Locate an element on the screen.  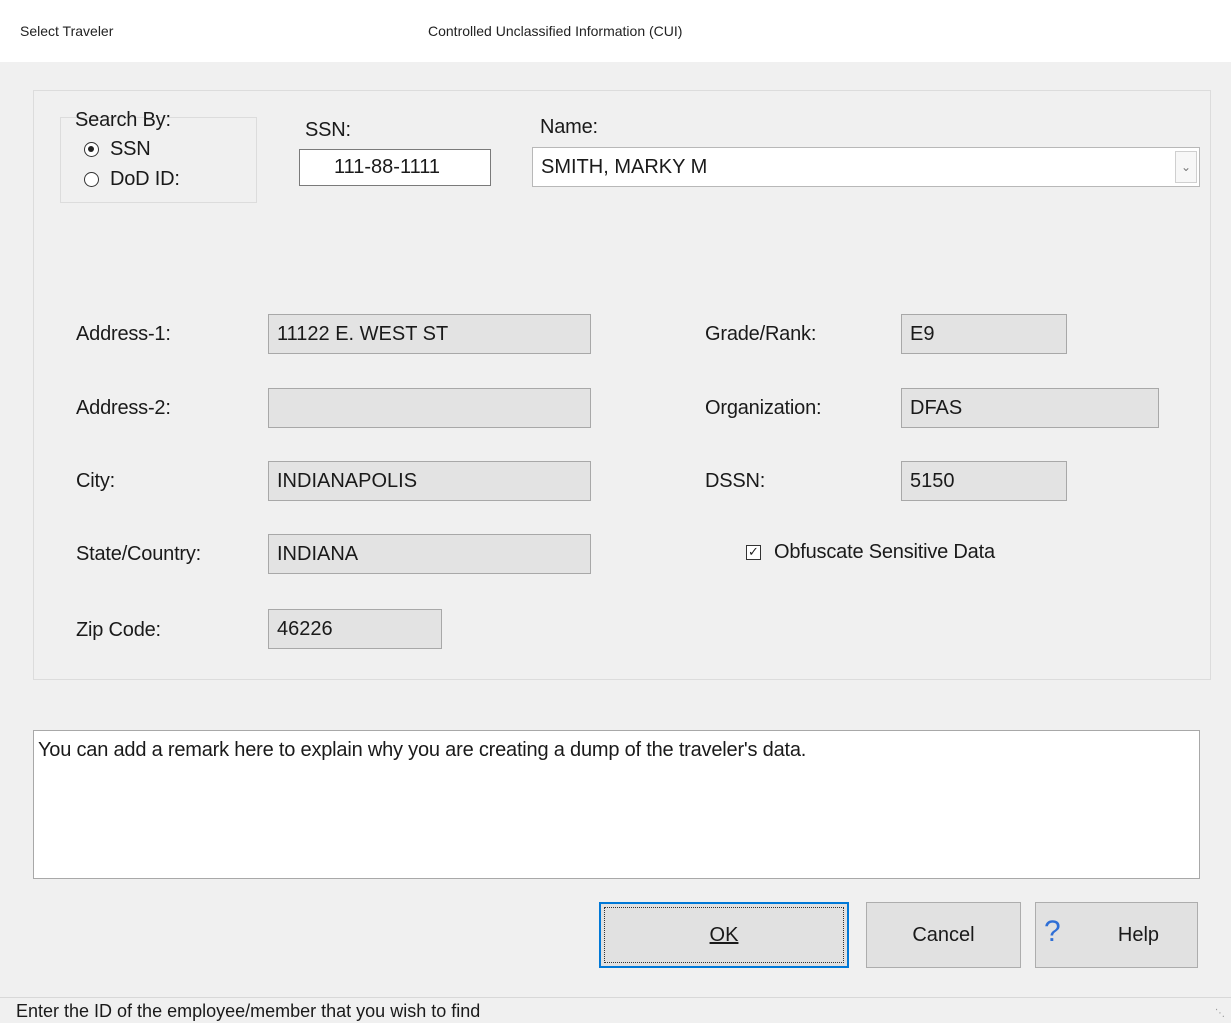
radio-ssn is located at coordinates (91, 149).